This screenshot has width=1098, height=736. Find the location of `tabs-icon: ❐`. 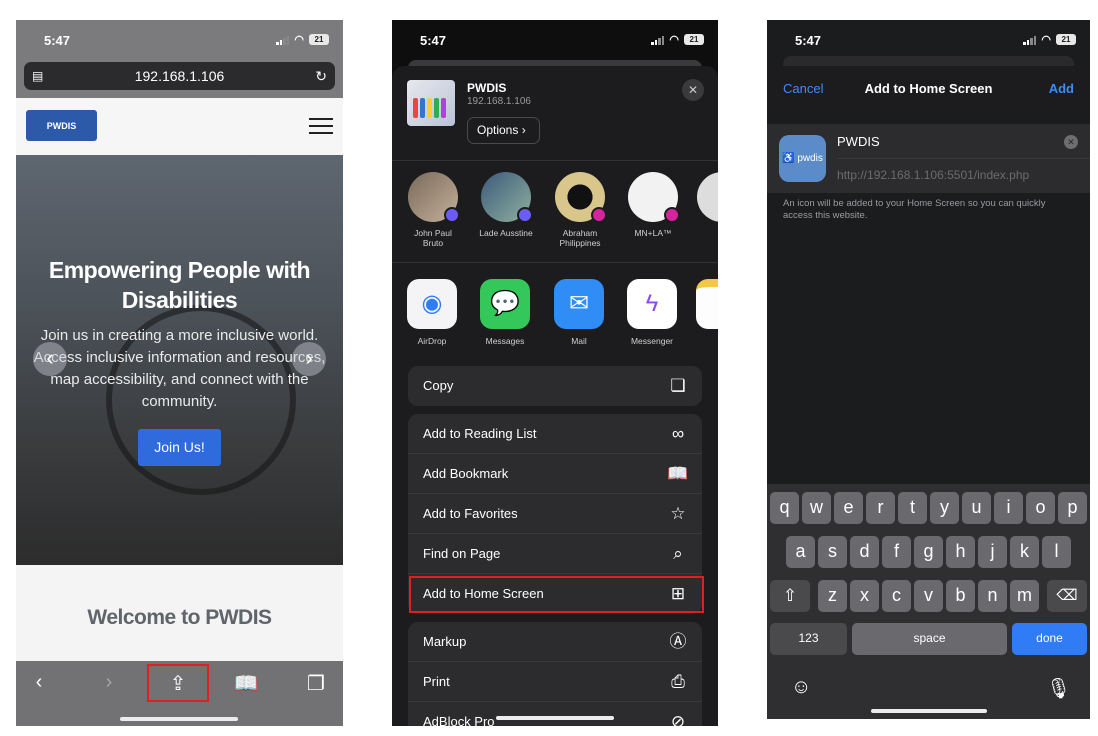

tabs-icon: ❐ is located at coordinates (316, 683).